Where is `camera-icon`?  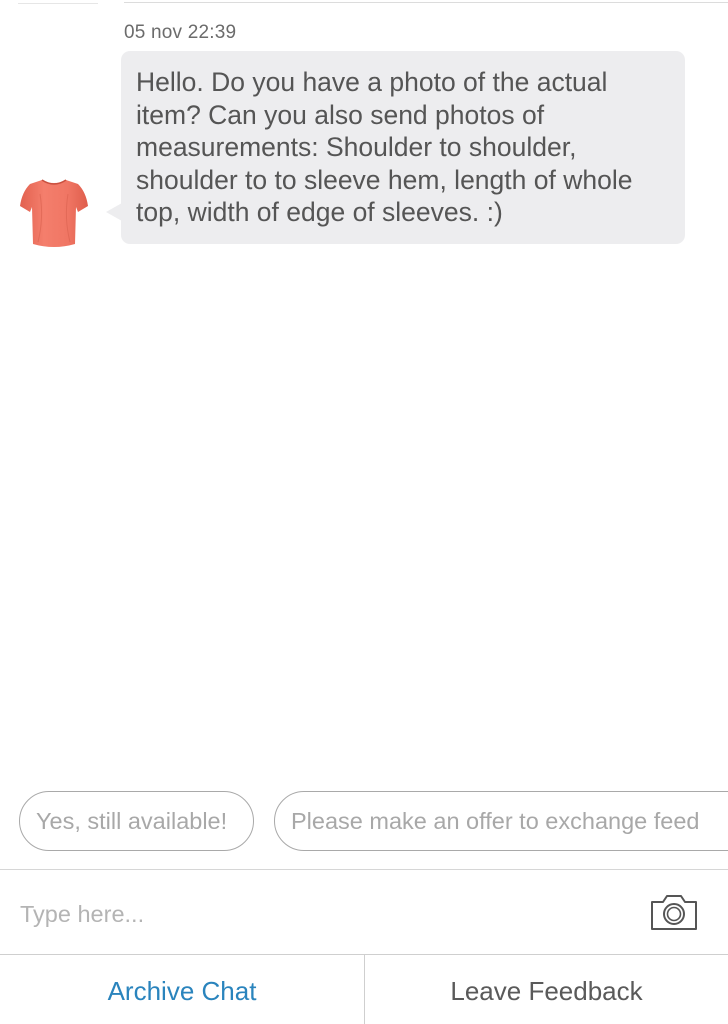
camera-icon is located at coordinates (674, 912).